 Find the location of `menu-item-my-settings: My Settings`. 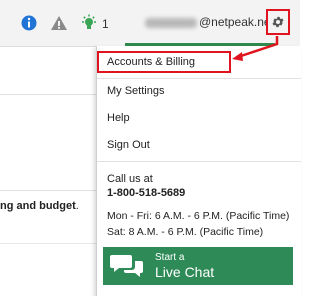

menu-item-my-settings: My Settings is located at coordinates (135, 91).